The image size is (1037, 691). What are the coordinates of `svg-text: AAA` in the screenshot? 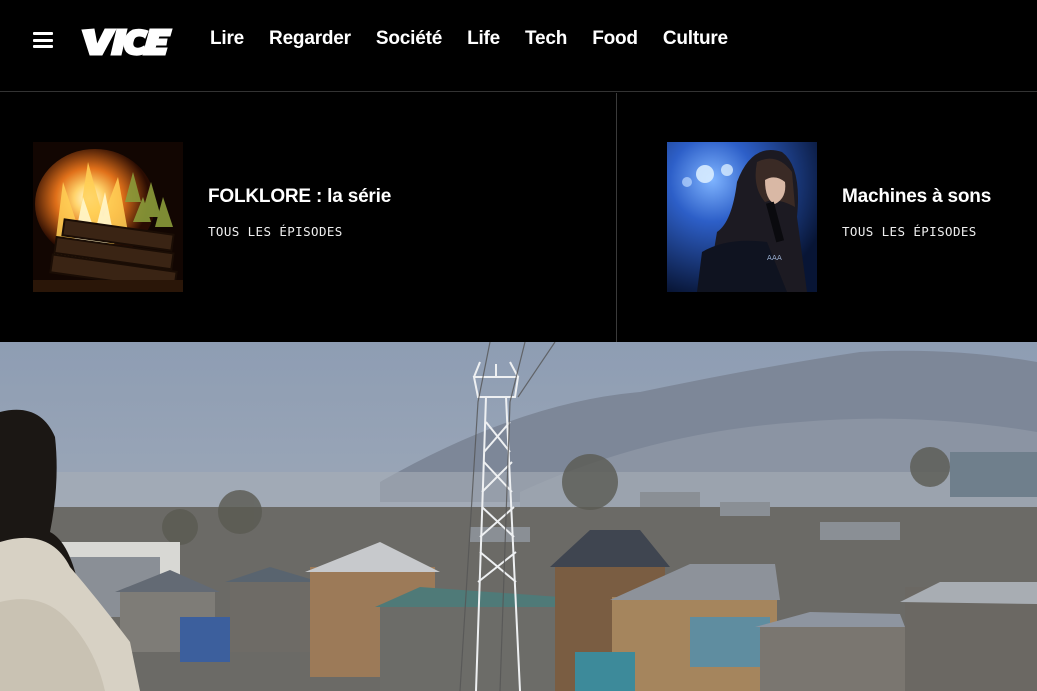 It's located at (774, 258).